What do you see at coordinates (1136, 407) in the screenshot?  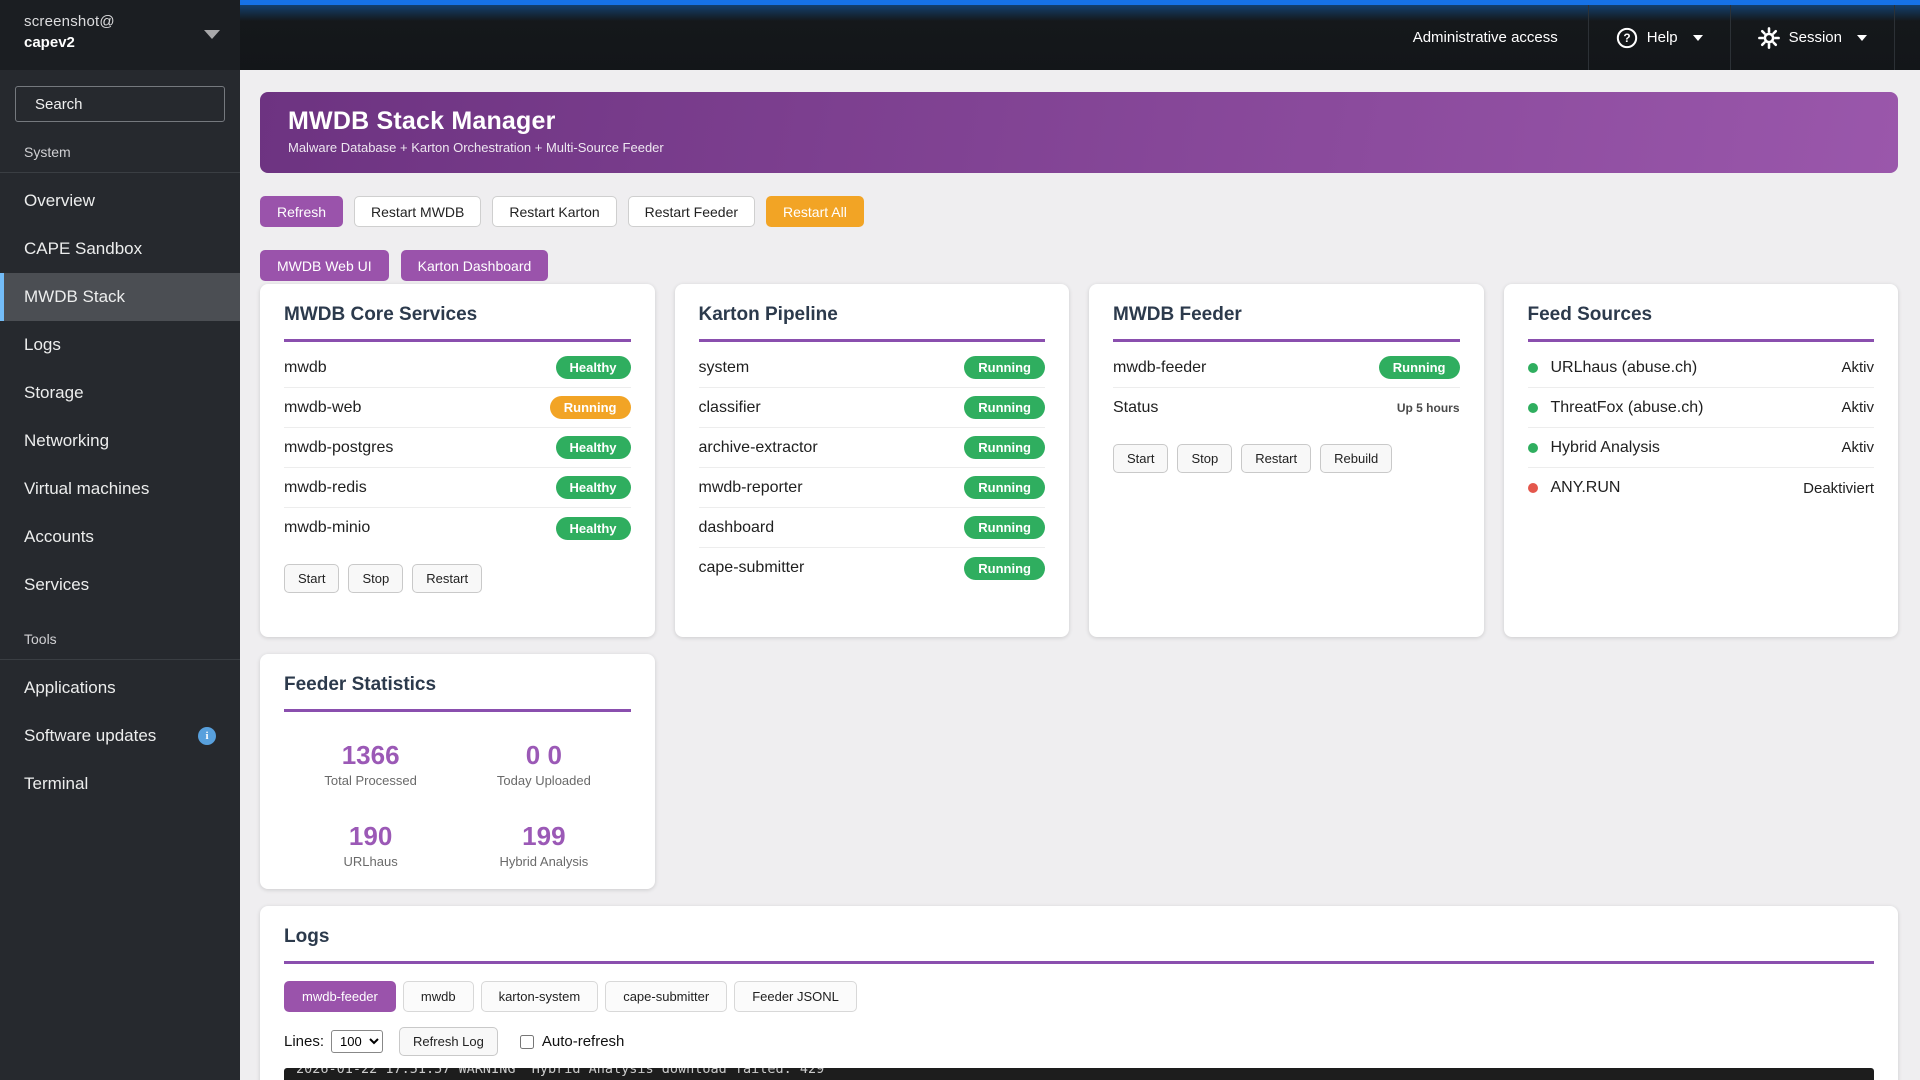 I see `status-label: Status` at bounding box center [1136, 407].